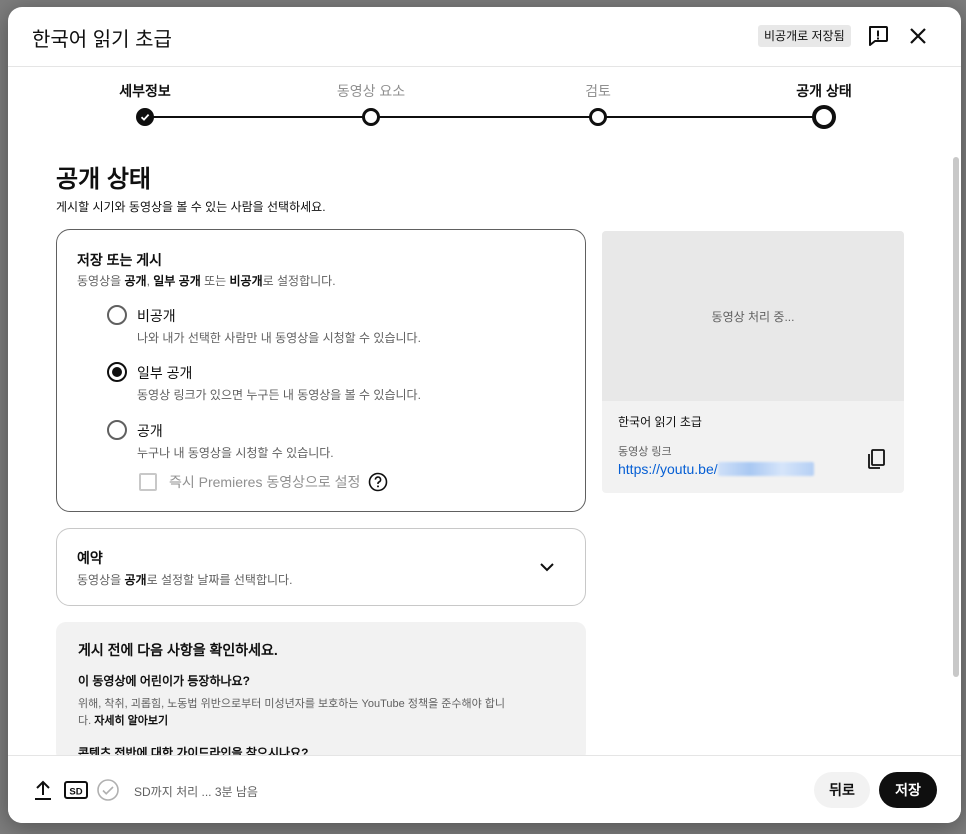 The width and height of the screenshot is (966, 834). I want to click on premiere-option: 즉시 Premieres 동영상으로 설정, so click(263, 482).